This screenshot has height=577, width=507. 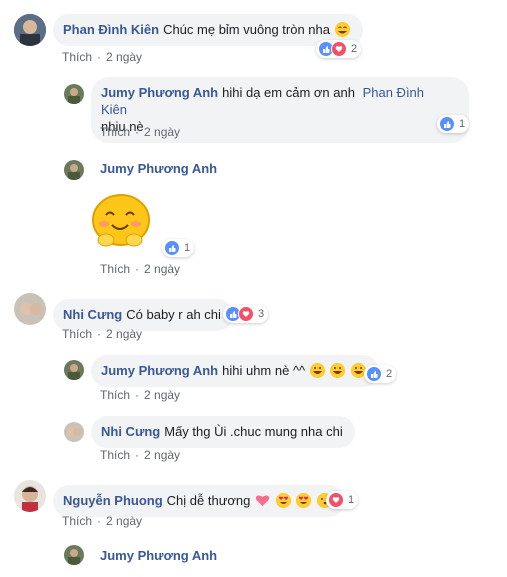 What do you see at coordinates (30, 496) in the screenshot?
I see `avatar-nguyen-phuong` at bounding box center [30, 496].